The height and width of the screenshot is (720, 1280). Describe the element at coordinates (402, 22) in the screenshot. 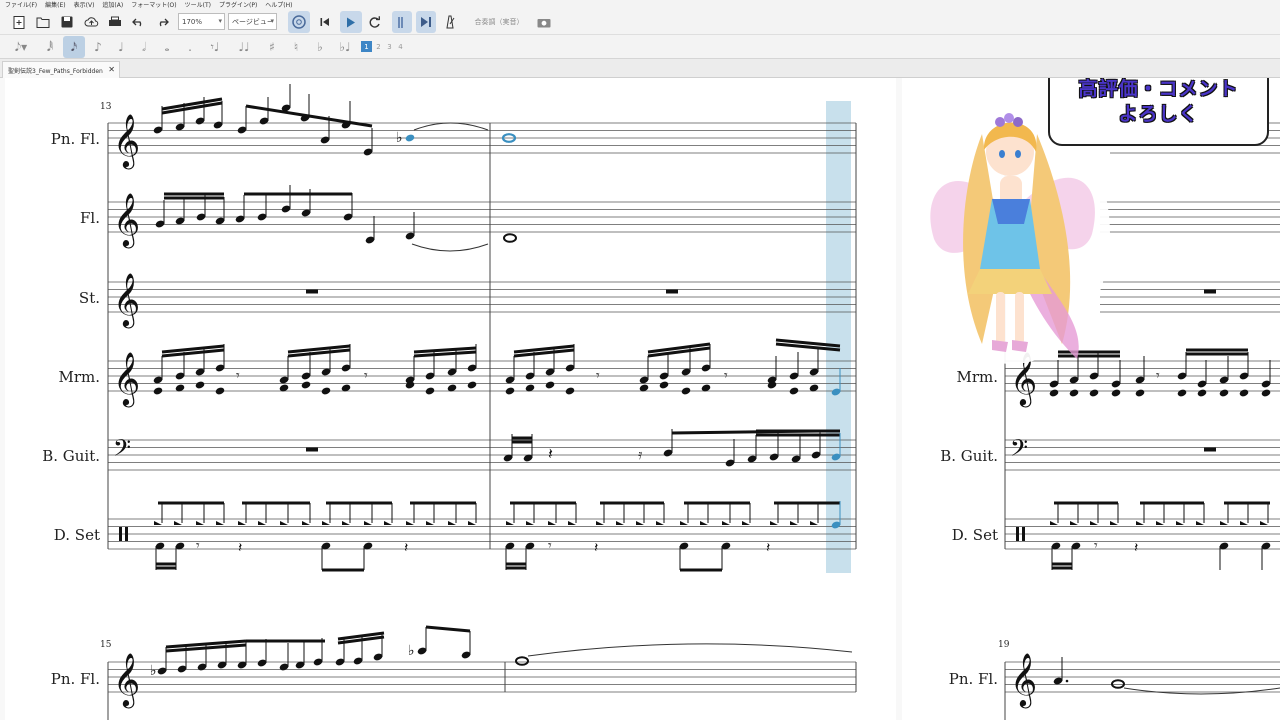

I see `loop-in-icon` at that location.